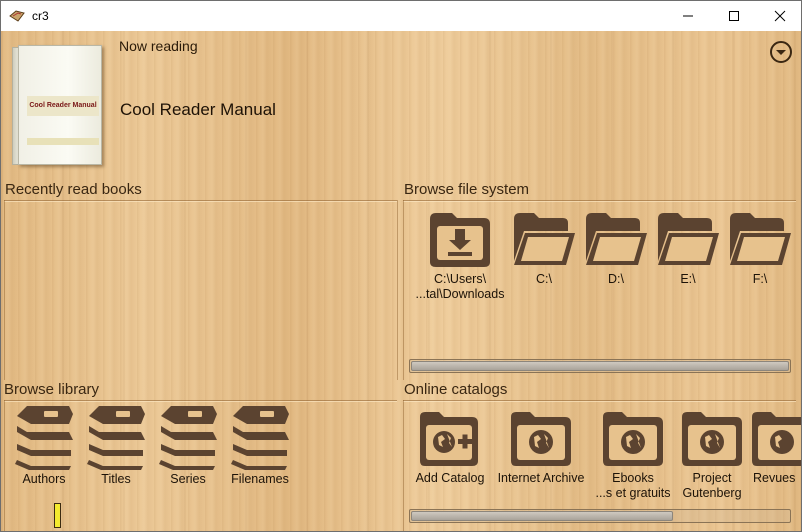 This screenshot has width=802, height=532. What do you see at coordinates (198, 110) in the screenshot?
I see `current-book-title: Cool Reader Manual` at bounding box center [198, 110].